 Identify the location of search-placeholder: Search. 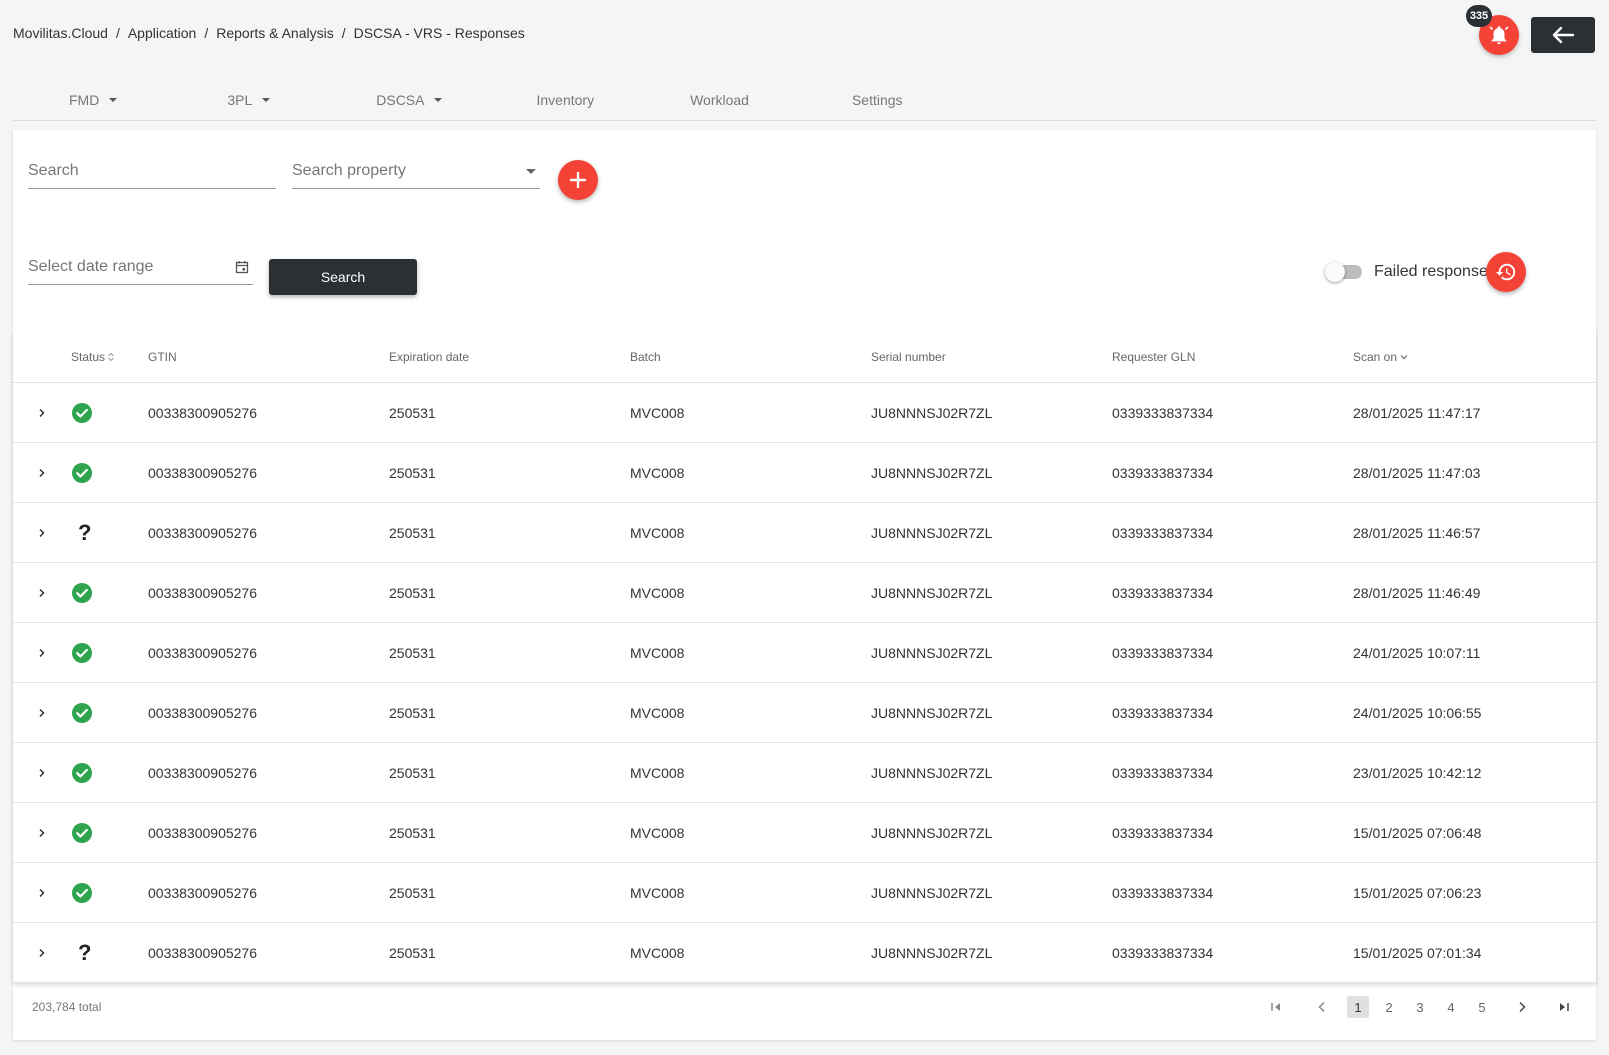
(53, 170).